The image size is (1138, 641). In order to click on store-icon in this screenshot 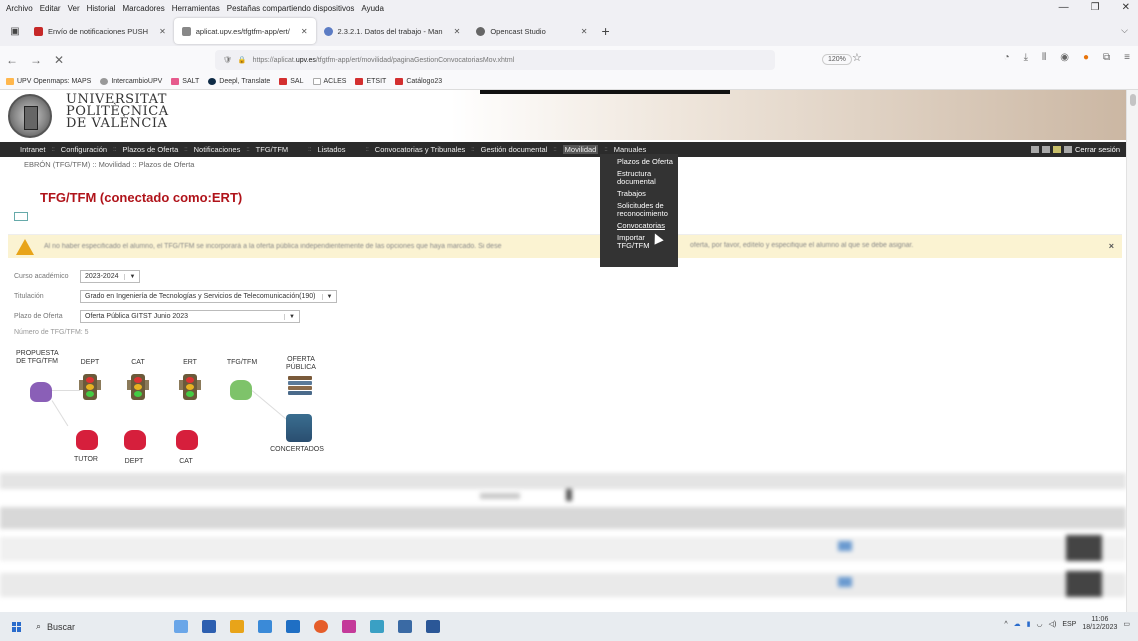, I will do `click(265, 626)`.